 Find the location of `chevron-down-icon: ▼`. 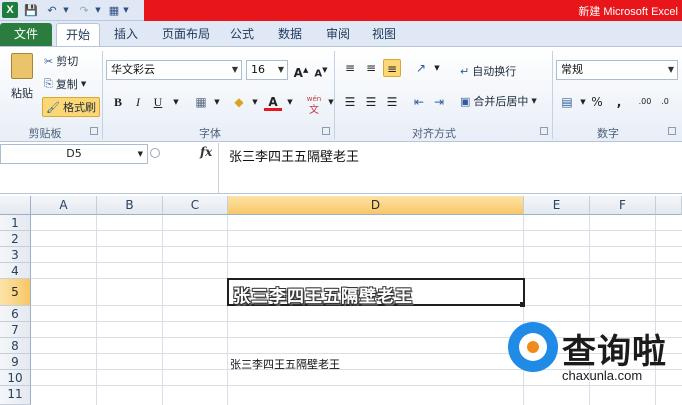

chevron-down-icon: ▼ is located at coordinates (234, 69).